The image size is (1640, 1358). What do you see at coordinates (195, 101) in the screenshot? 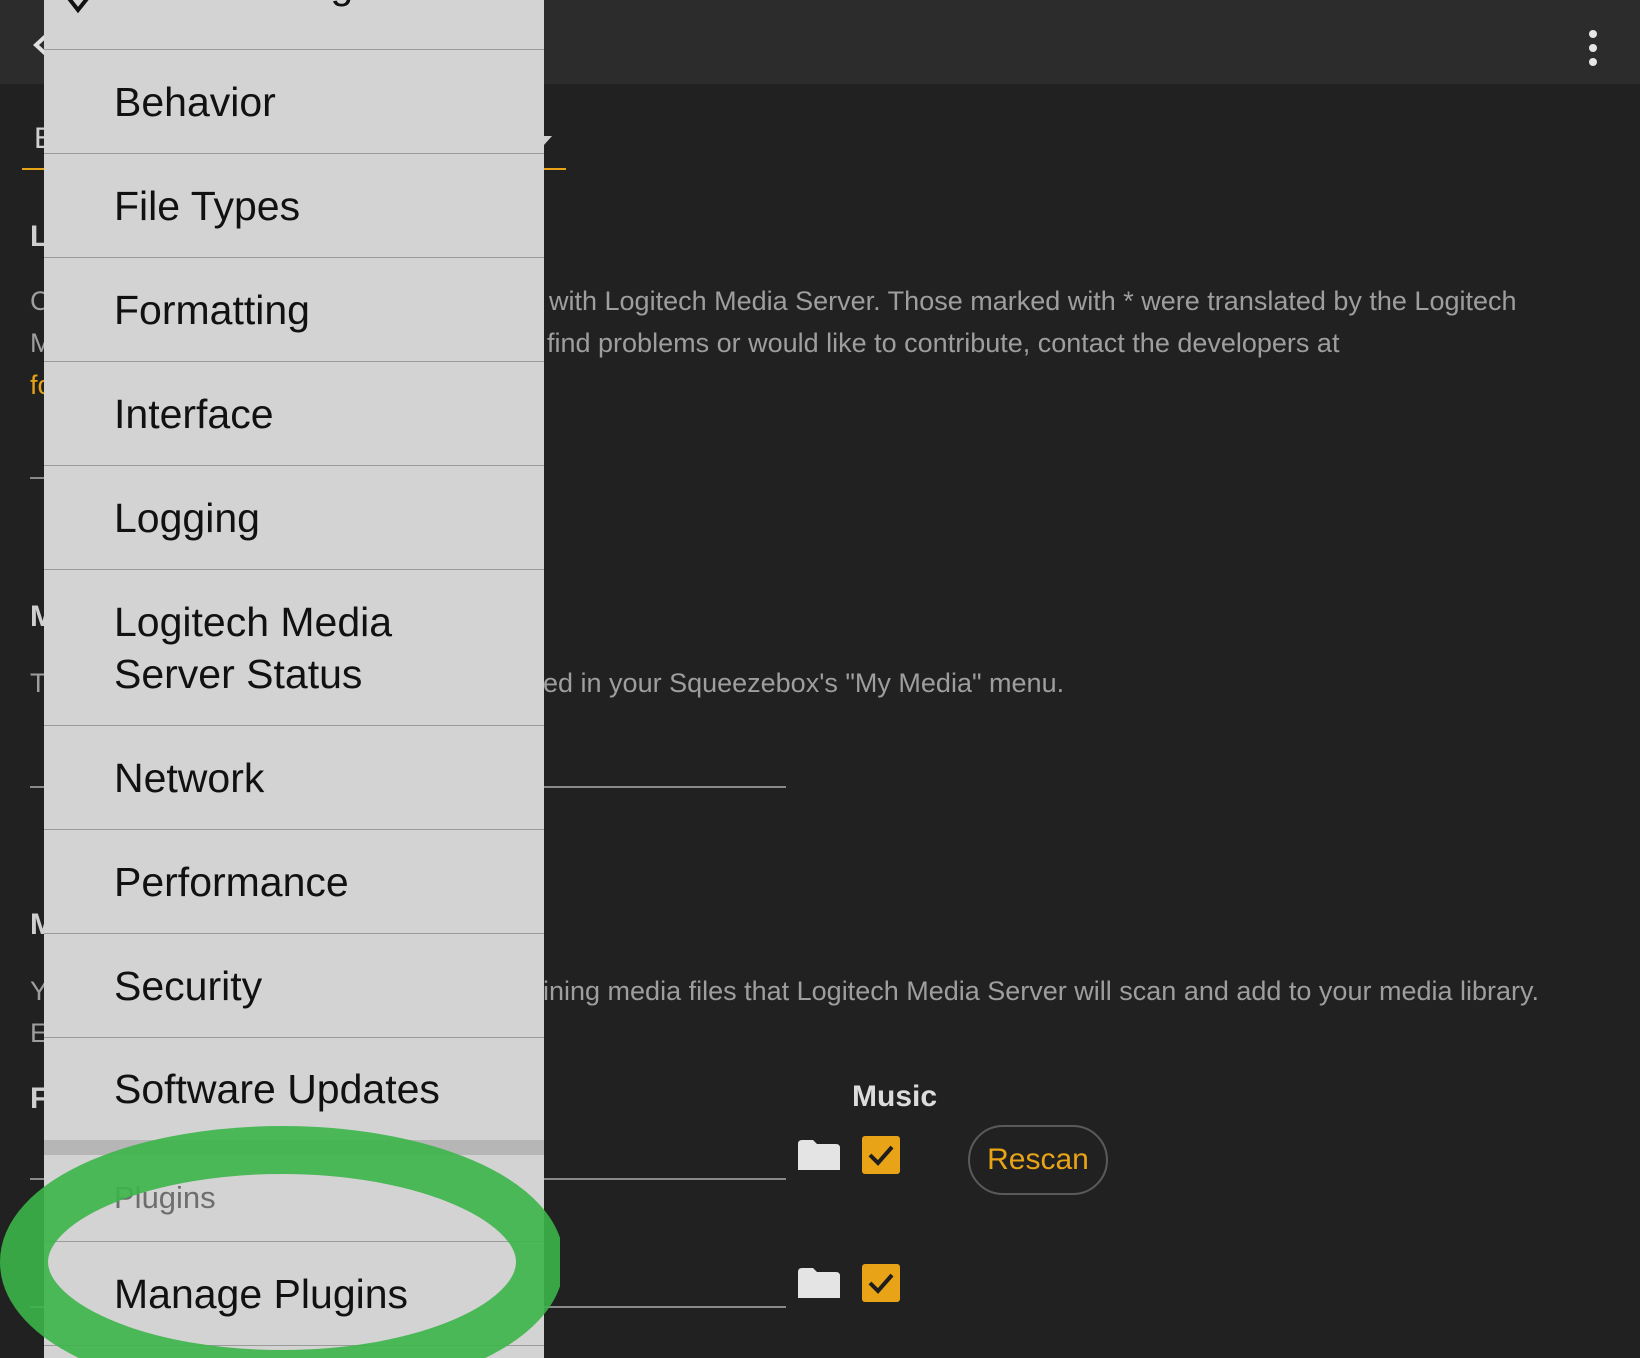
I see `menu-item-label: Behavior` at bounding box center [195, 101].